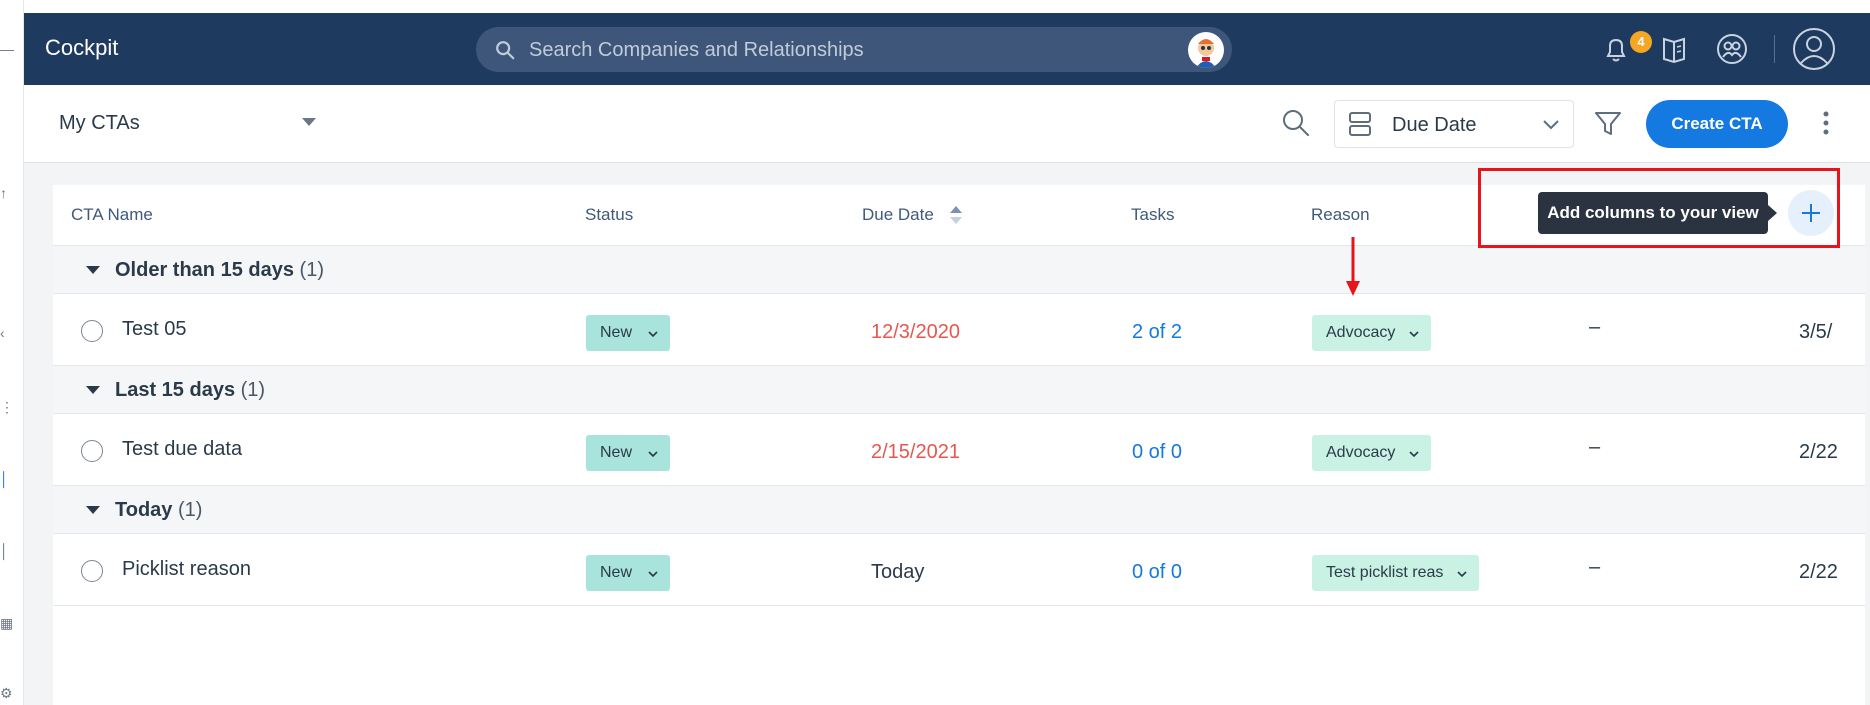  Describe the element at coordinates (947, 124) in the screenshot. I see `view-toolbar: My CTAs Due Date Create CTA` at that location.